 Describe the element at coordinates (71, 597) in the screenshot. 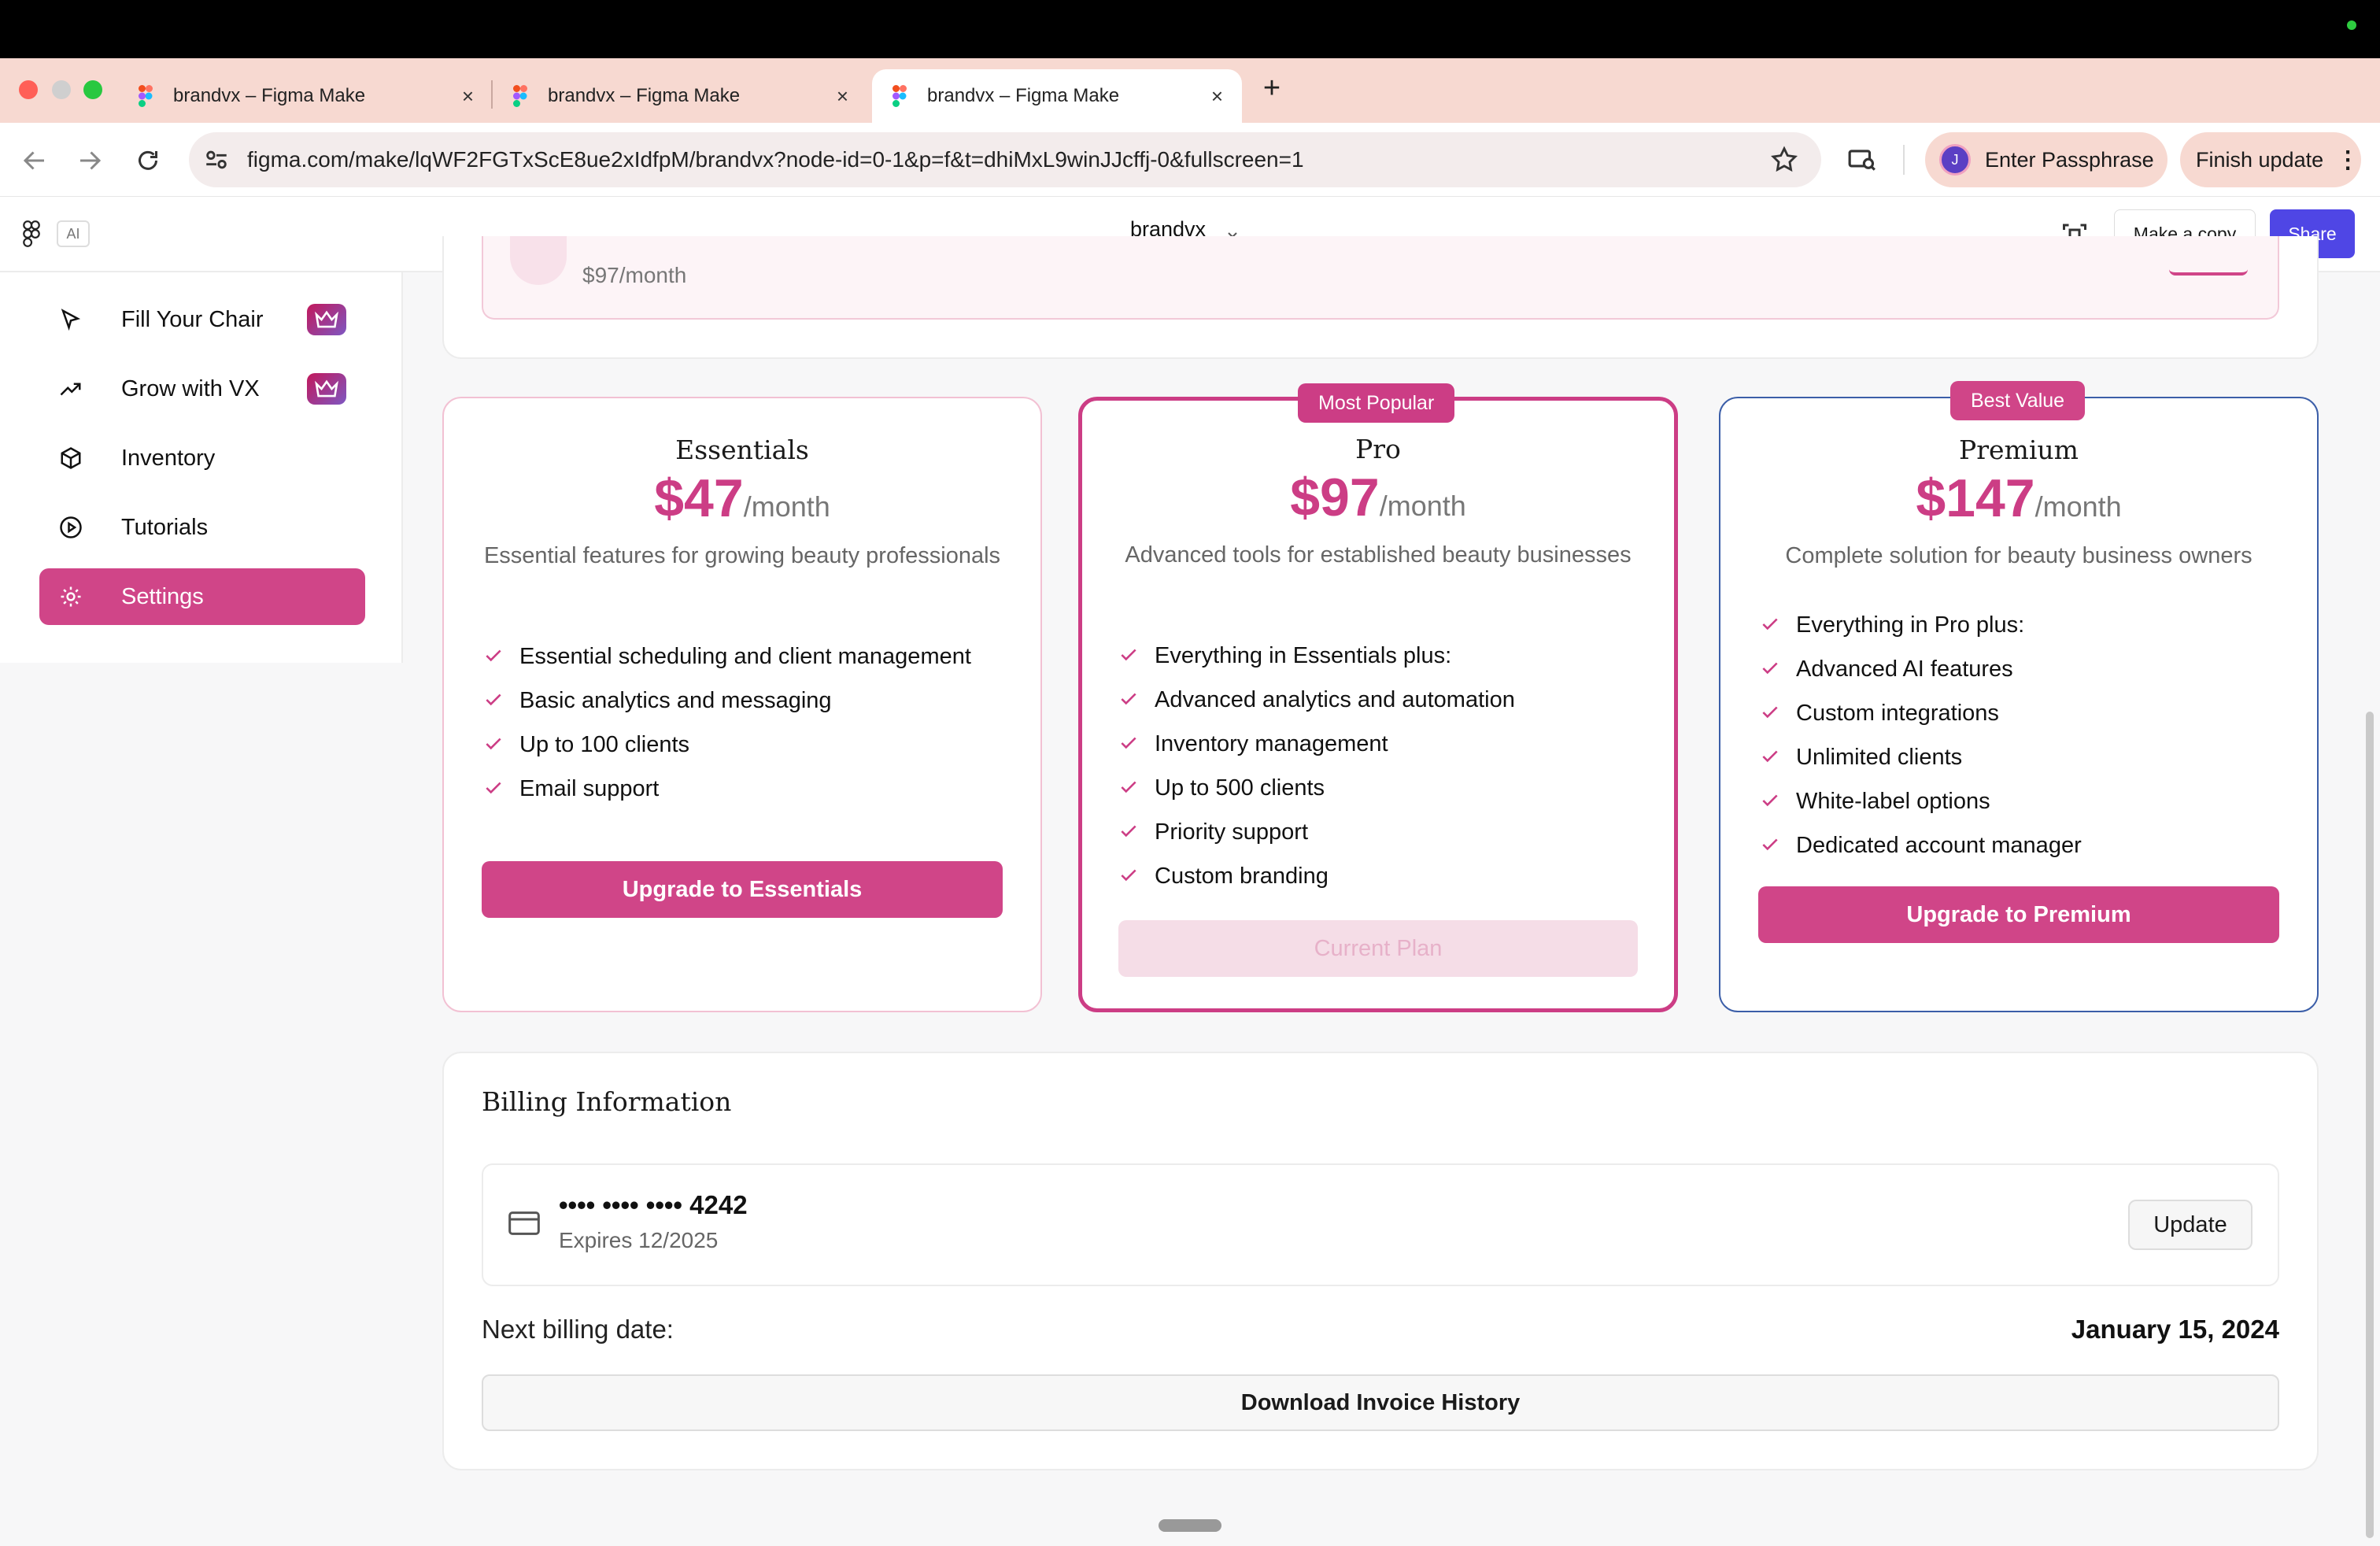

I see `gear-icon` at that location.